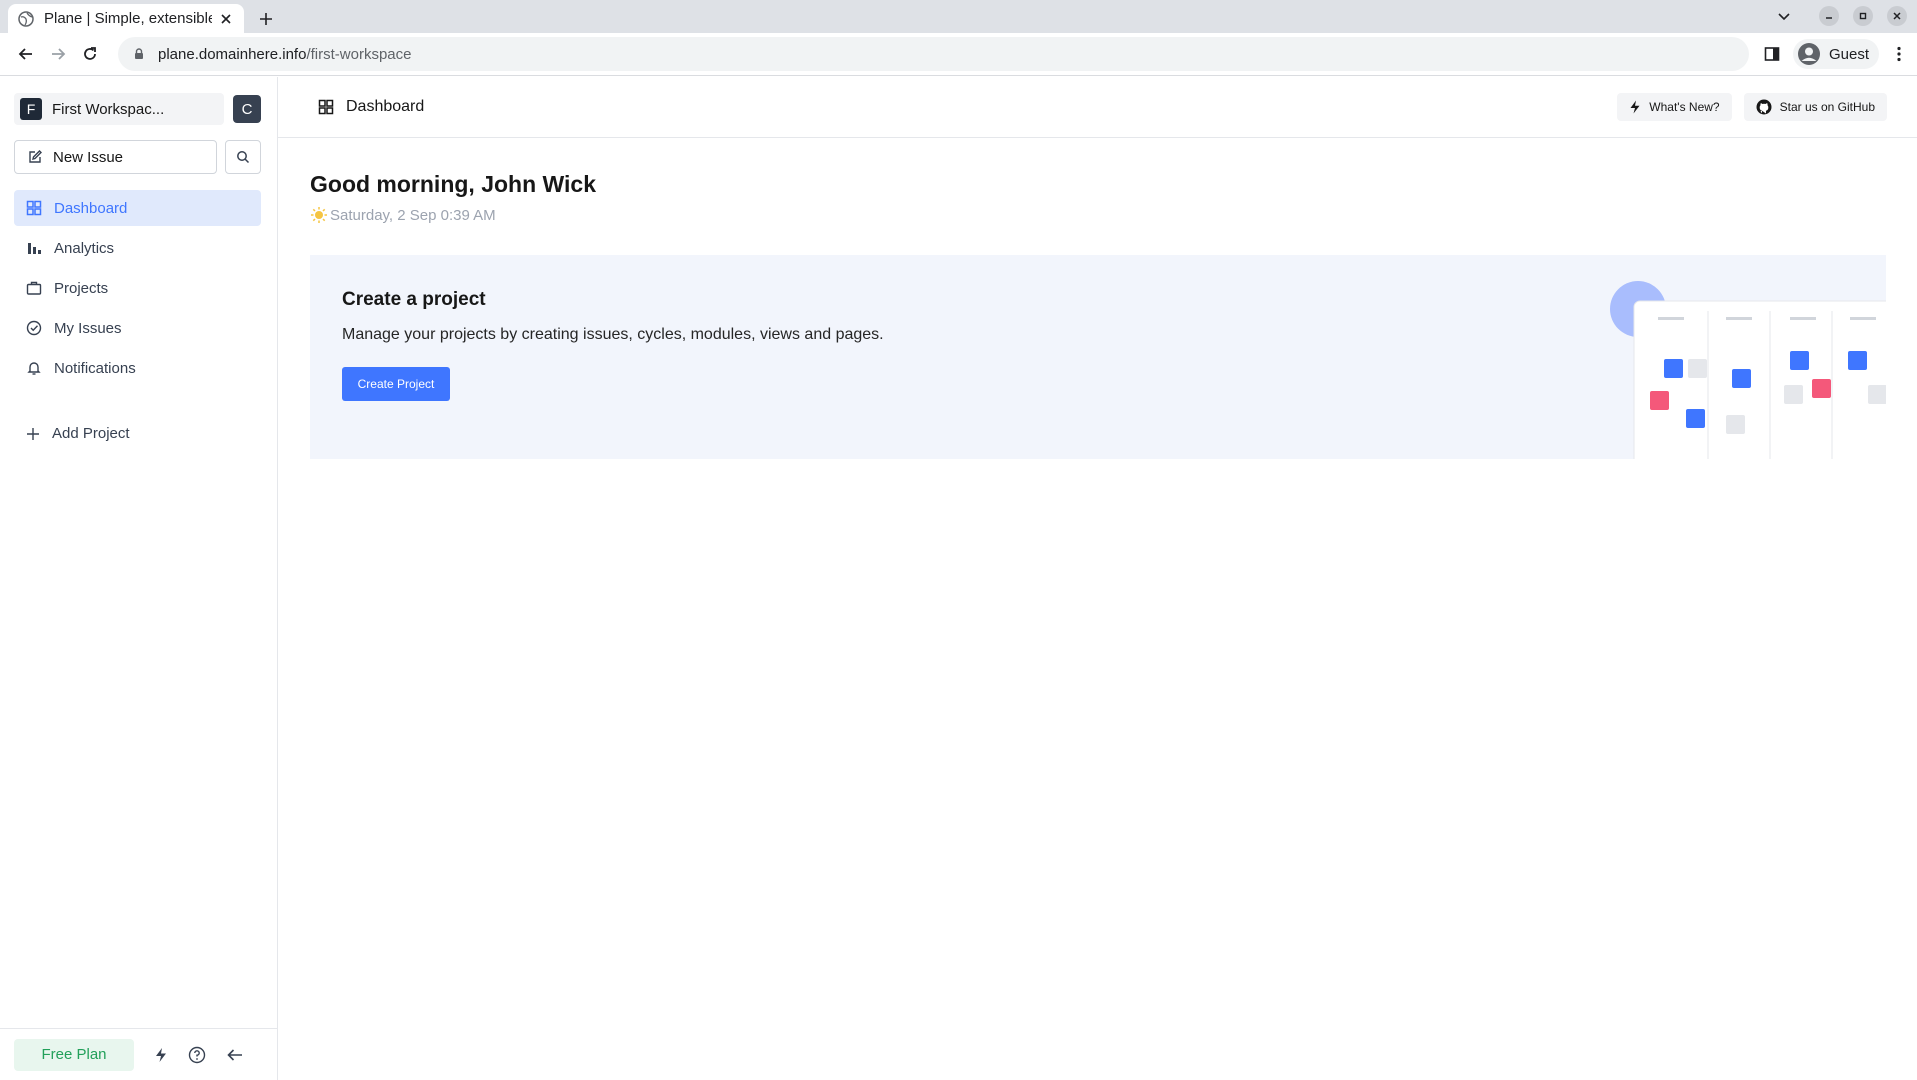 This screenshot has height=1080, width=1917. I want to click on side-panel-icon, so click(1772, 54).